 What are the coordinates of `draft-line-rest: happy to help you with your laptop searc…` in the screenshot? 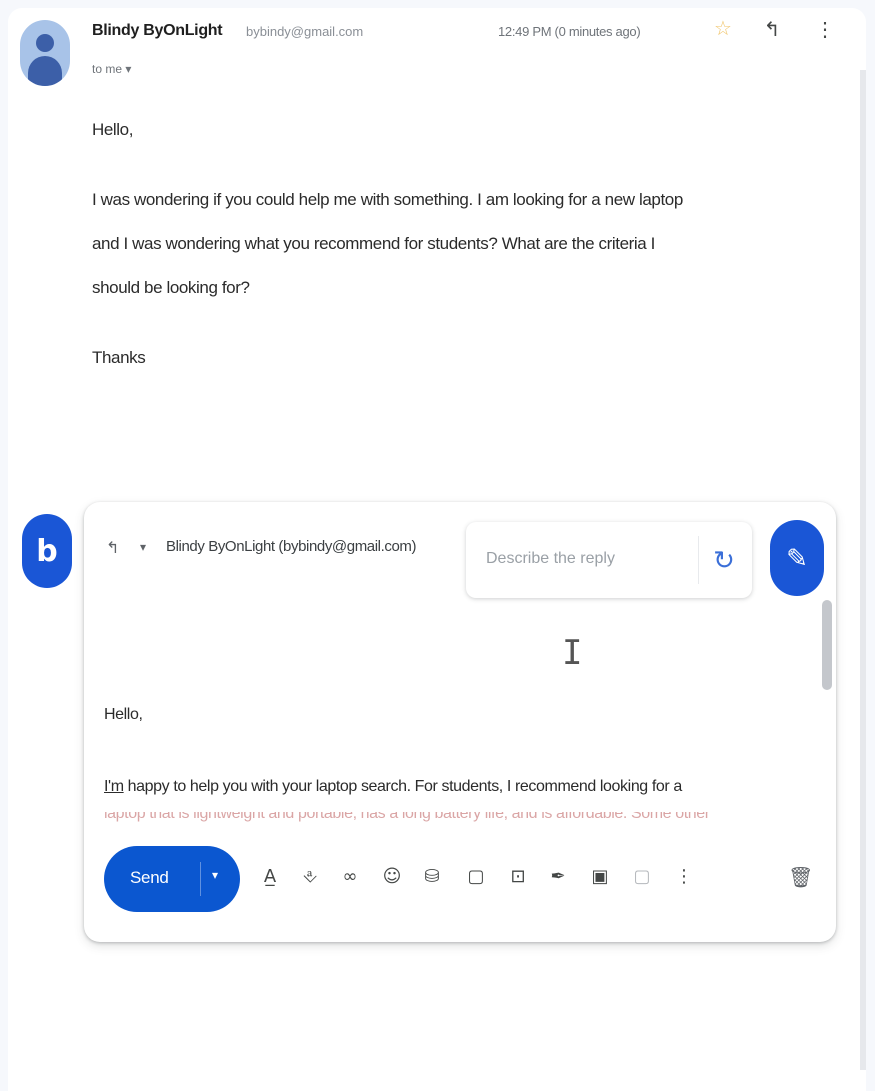 It's located at (403, 786).